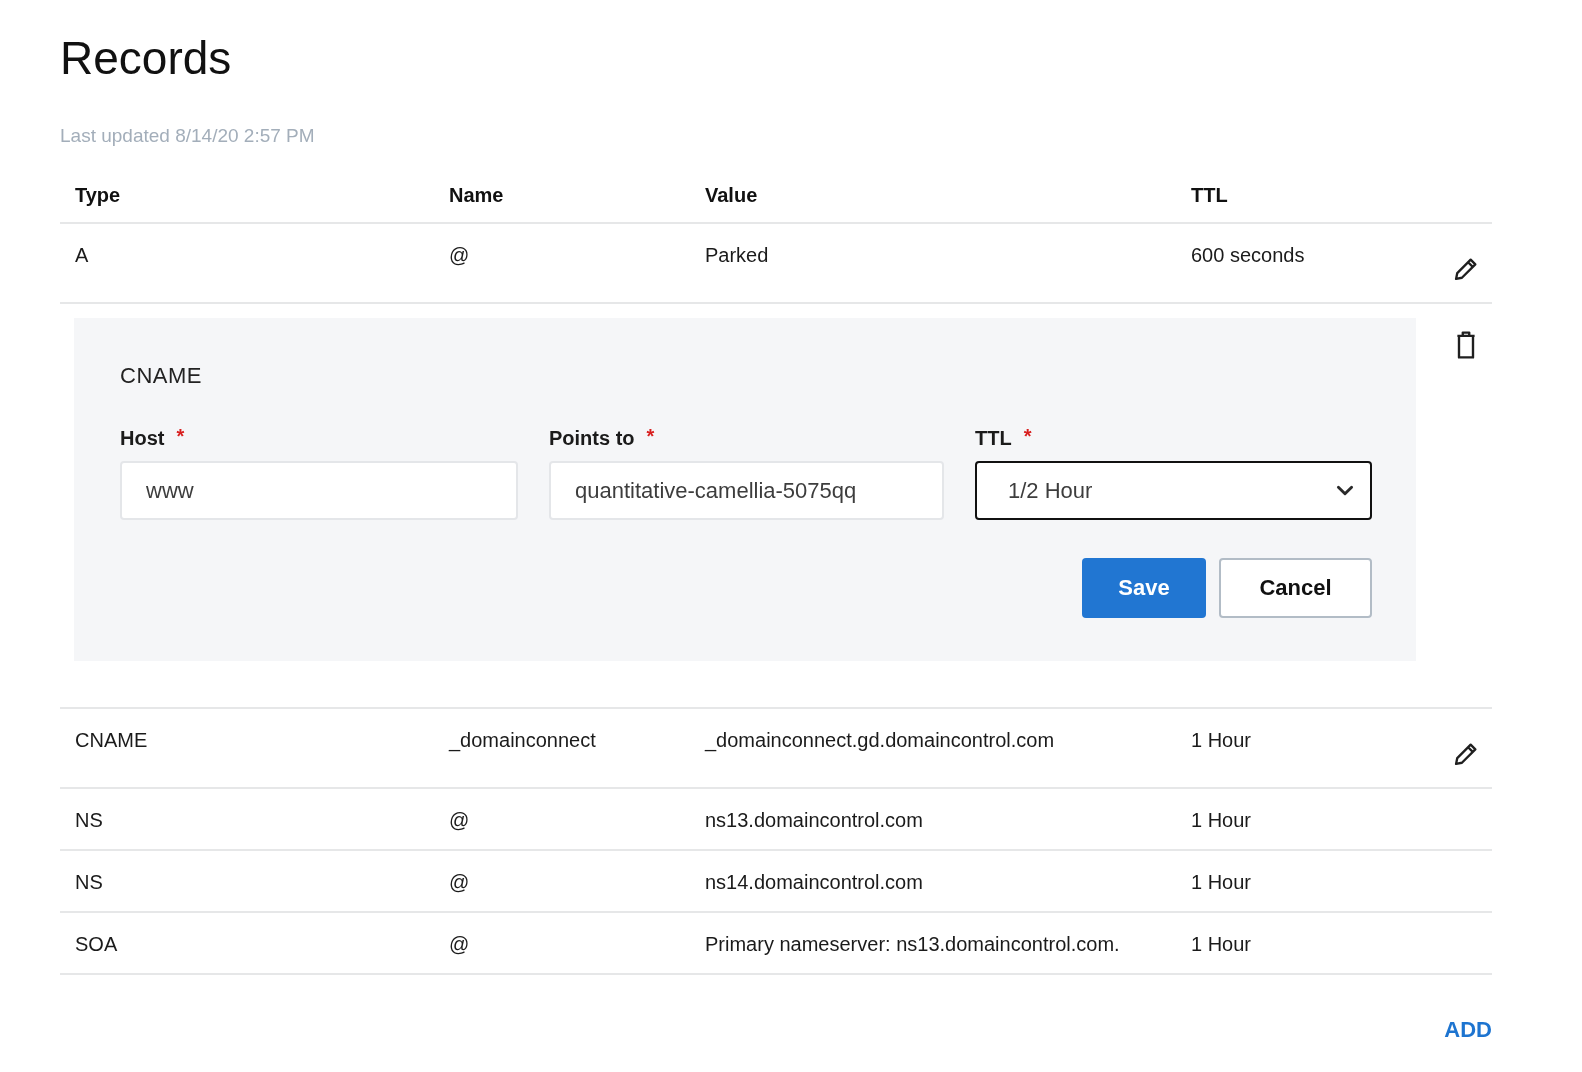 The image size is (1582, 1072). What do you see at coordinates (161, 376) in the screenshot?
I see `record-type-label: CNAME` at bounding box center [161, 376].